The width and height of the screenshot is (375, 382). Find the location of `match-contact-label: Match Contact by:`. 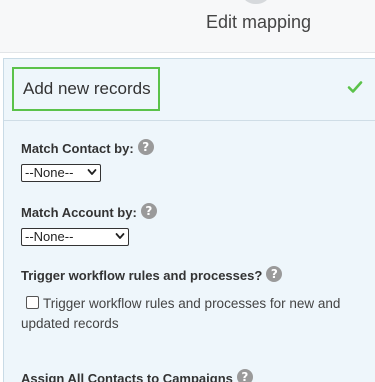

match-contact-label: Match Contact by: is located at coordinates (77, 148).